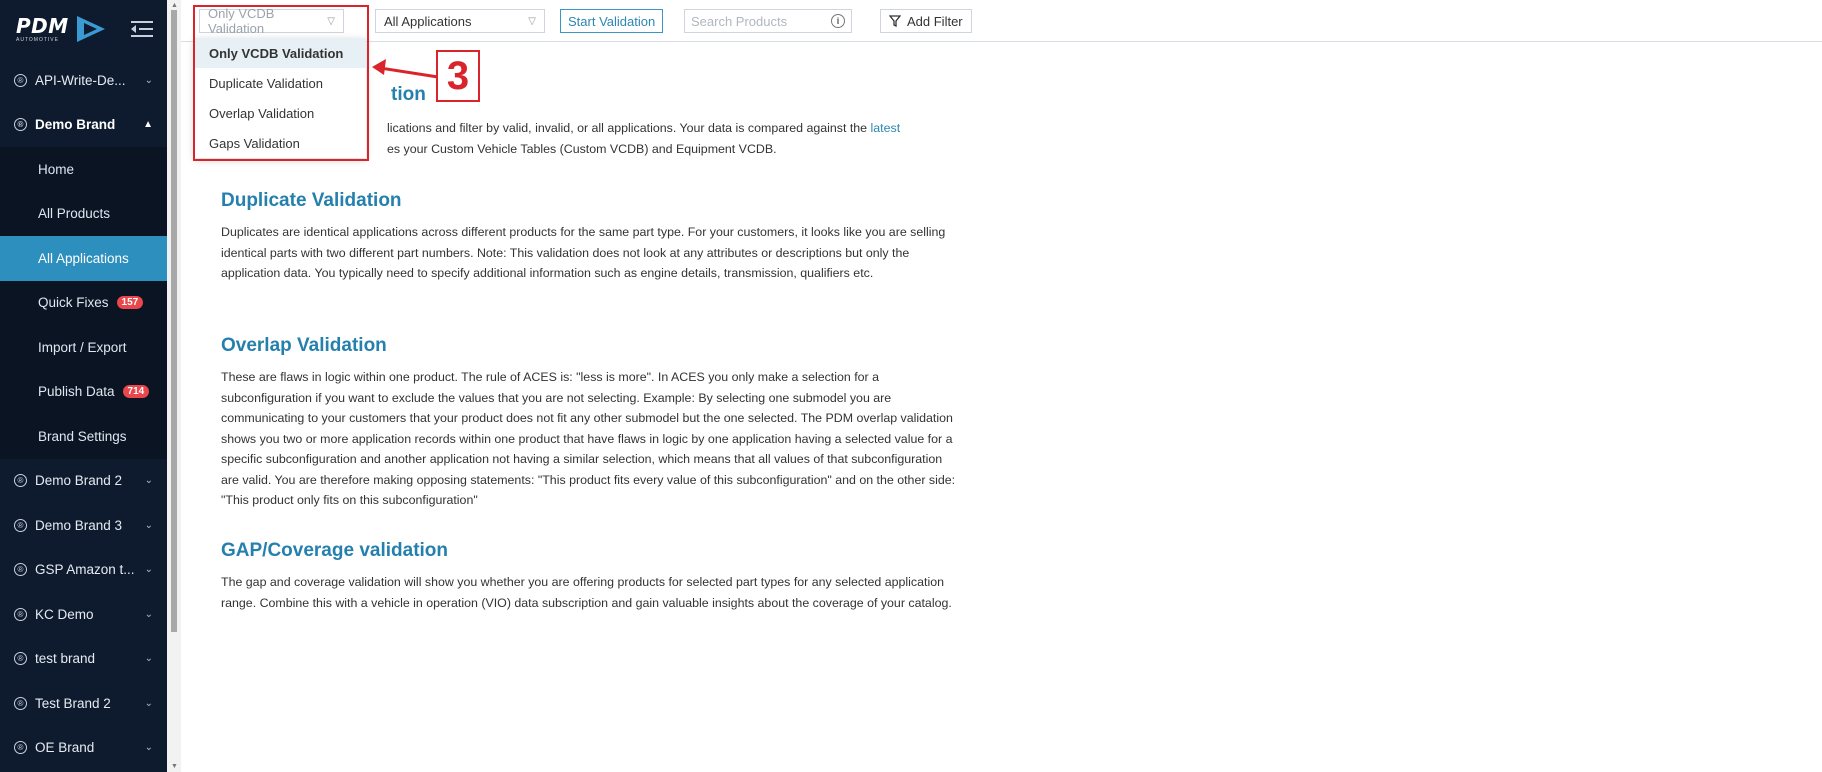 The height and width of the screenshot is (772, 1822). What do you see at coordinates (532, 21) in the screenshot?
I see `chevron-down-icon: ▽` at bounding box center [532, 21].